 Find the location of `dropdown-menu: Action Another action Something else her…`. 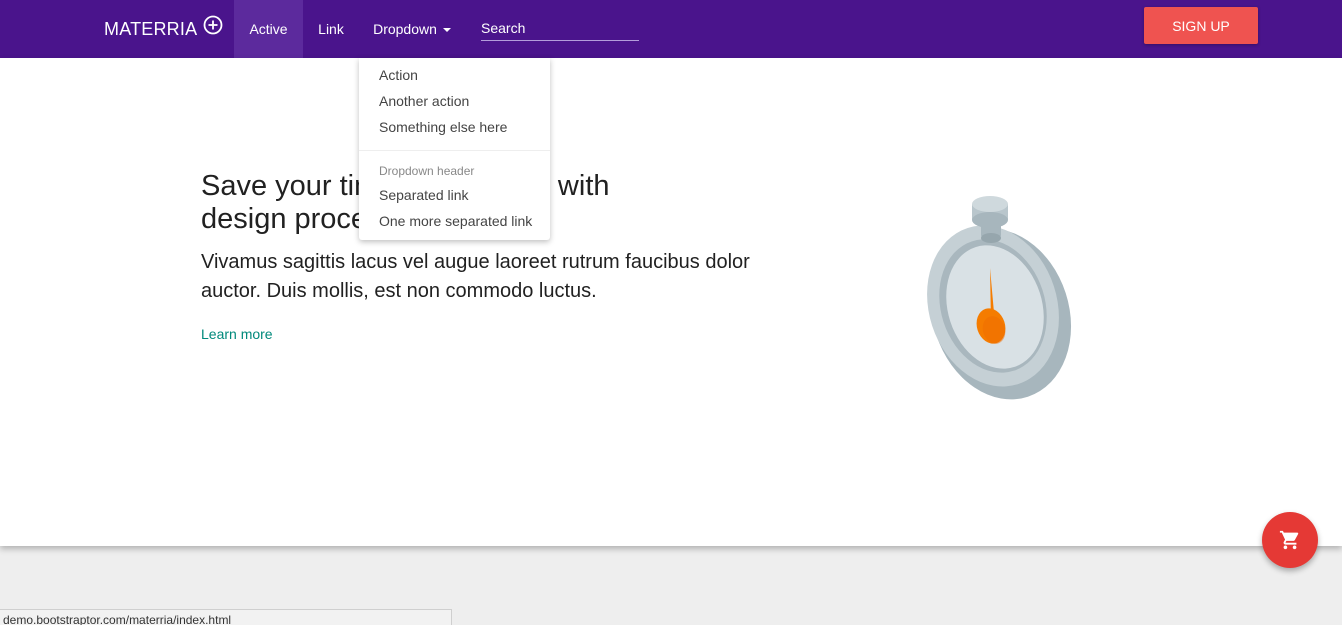

dropdown-menu: Action Another action Something else her… is located at coordinates (454, 149).